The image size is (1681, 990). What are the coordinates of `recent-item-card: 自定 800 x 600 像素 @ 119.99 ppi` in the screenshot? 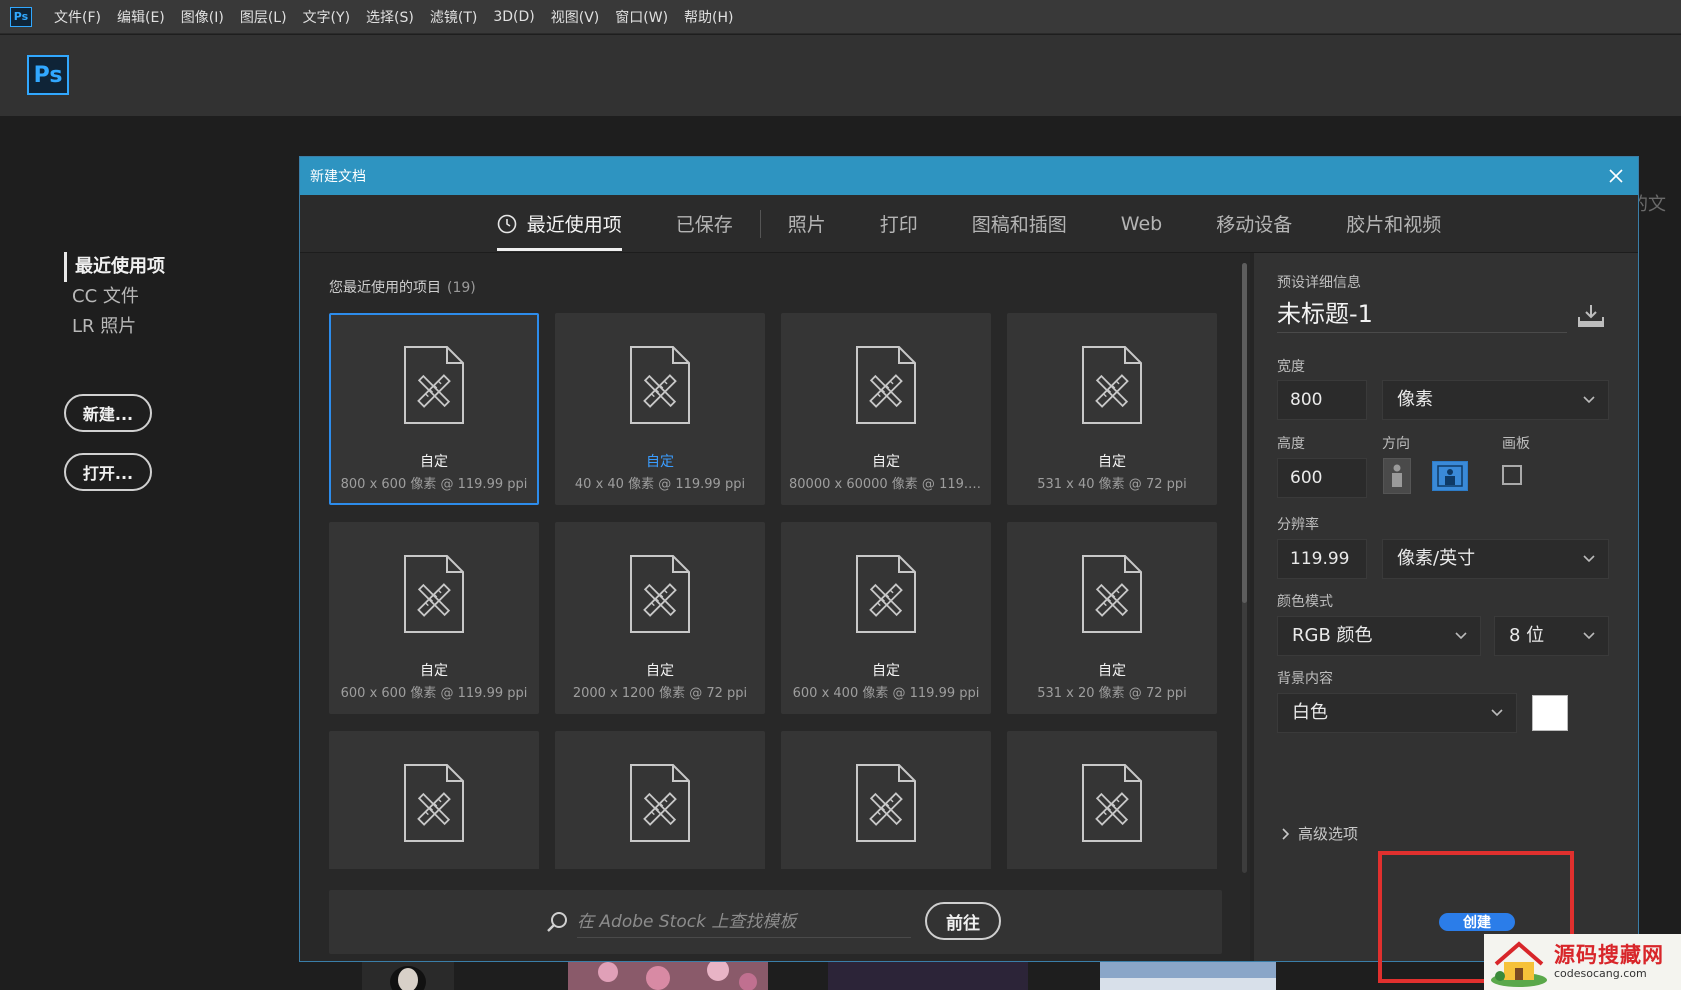 It's located at (434, 409).